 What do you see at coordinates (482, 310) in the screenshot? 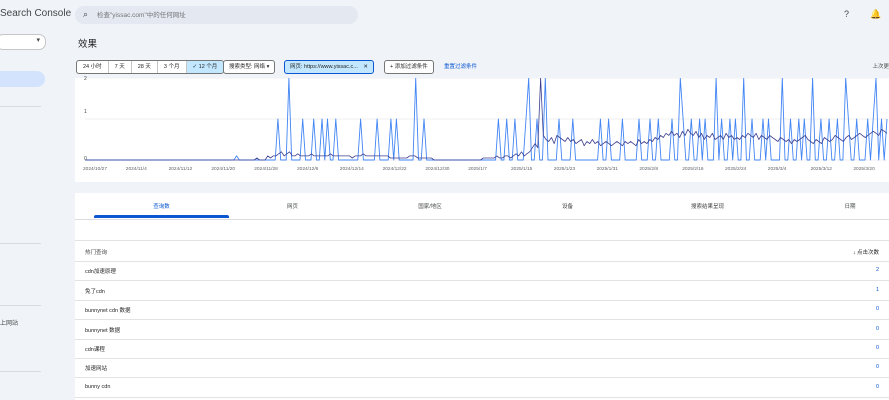
I see `table-row: bunnynet cdn 数据 0` at bounding box center [482, 310].